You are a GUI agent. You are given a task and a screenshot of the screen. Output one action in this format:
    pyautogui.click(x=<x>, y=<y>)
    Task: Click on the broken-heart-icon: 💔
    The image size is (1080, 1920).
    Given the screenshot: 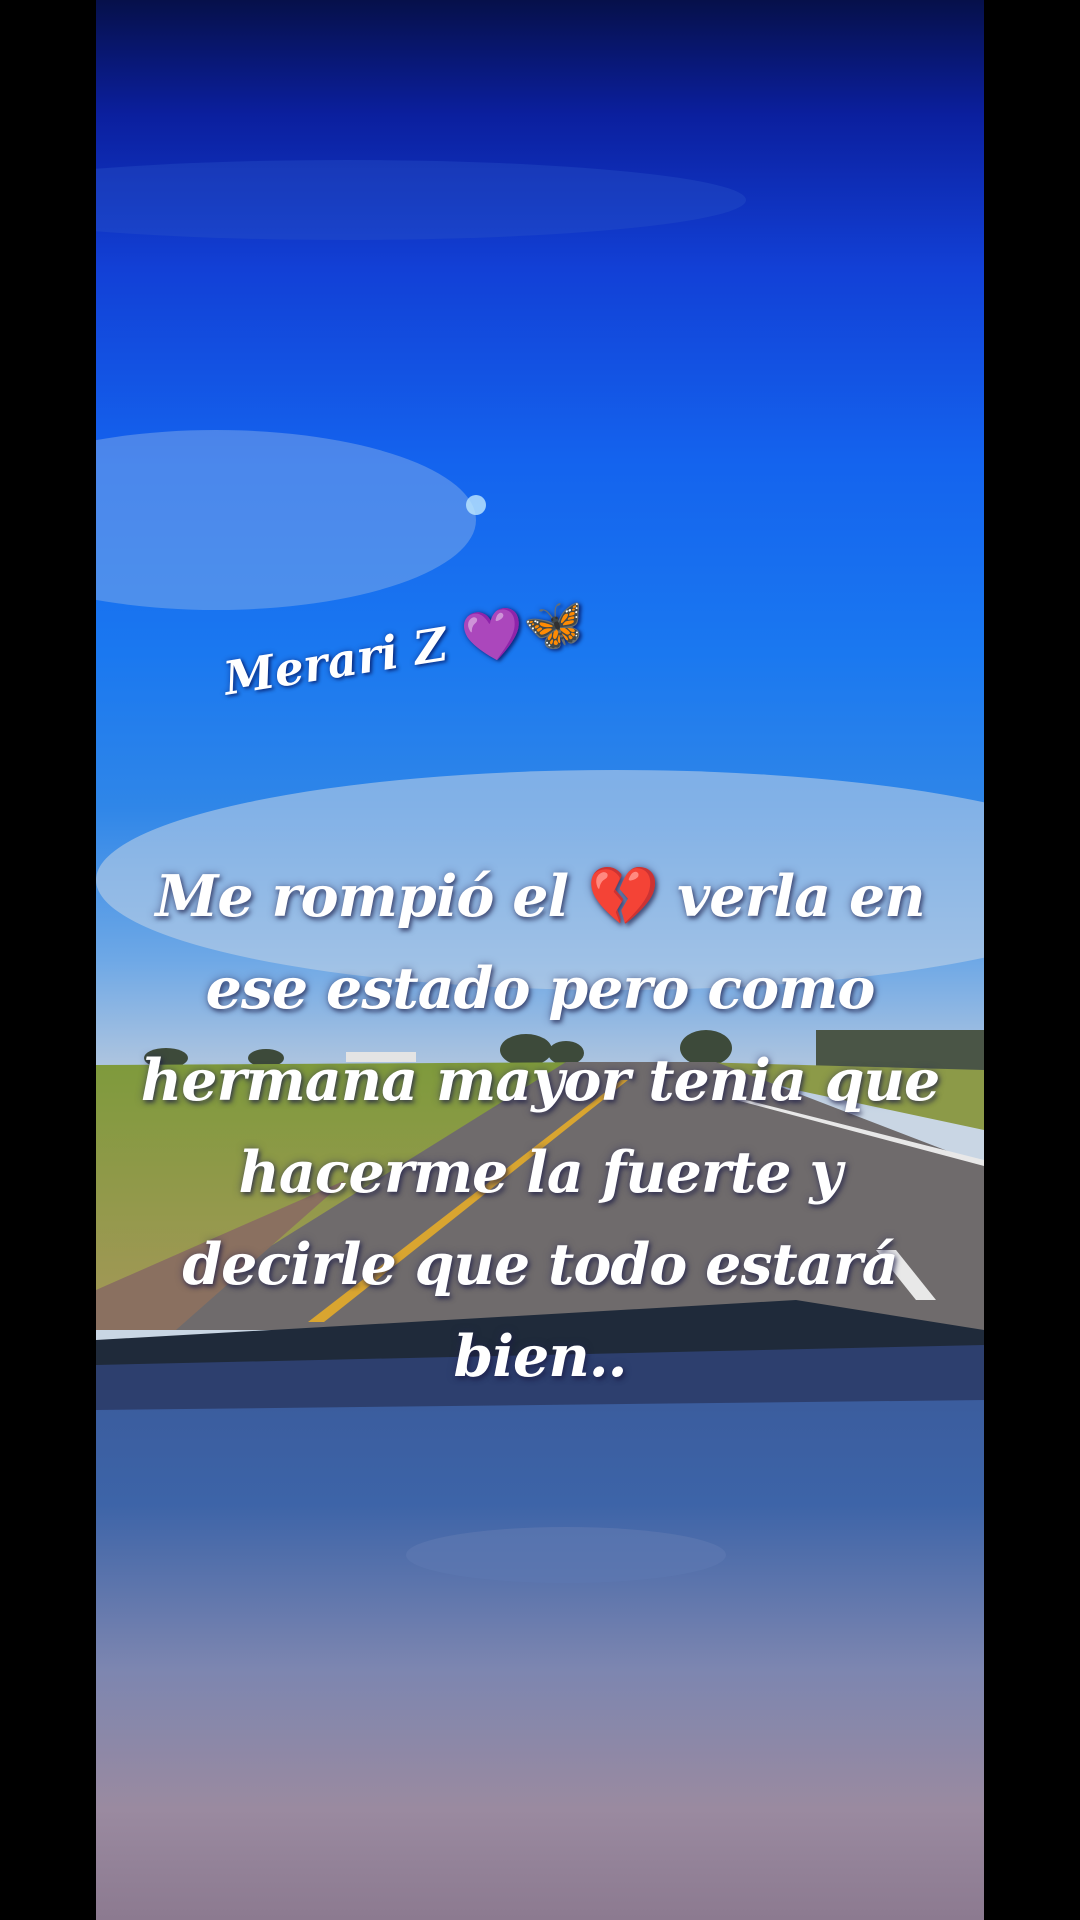 What is the action you would take?
    pyautogui.click(x=623, y=896)
    